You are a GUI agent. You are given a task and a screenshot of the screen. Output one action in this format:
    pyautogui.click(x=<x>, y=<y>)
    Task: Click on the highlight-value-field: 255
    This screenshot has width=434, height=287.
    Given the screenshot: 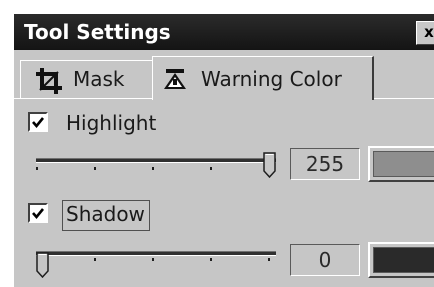 What is the action you would take?
    pyautogui.click(x=325, y=164)
    